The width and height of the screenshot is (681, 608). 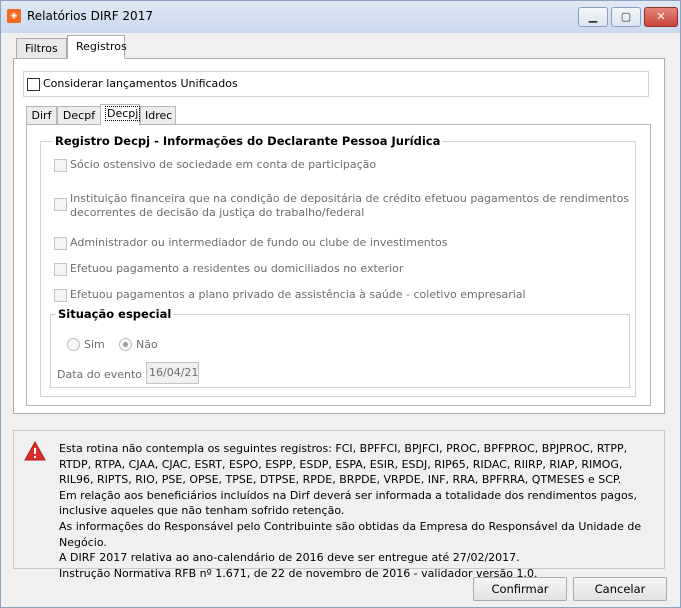 What do you see at coordinates (60, 165) in the screenshot?
I see `socio-ostensivo-checkbox` at bounding box center [60, 165].